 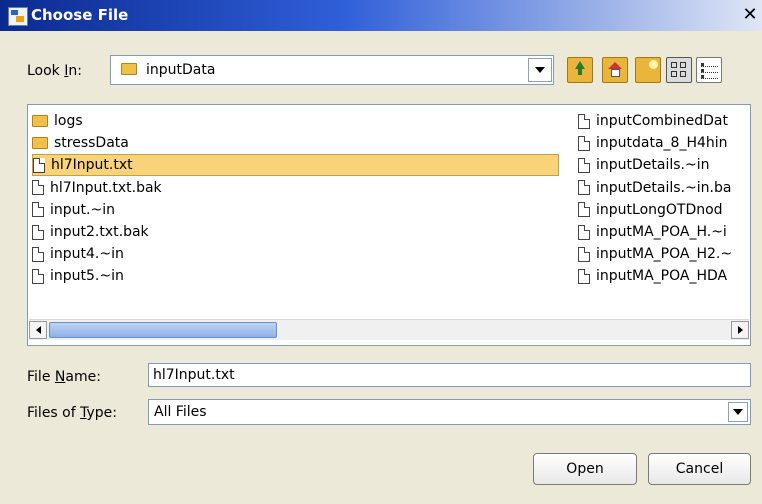 I want to click on file-type-select: All Files, so click(x=449, y=412).